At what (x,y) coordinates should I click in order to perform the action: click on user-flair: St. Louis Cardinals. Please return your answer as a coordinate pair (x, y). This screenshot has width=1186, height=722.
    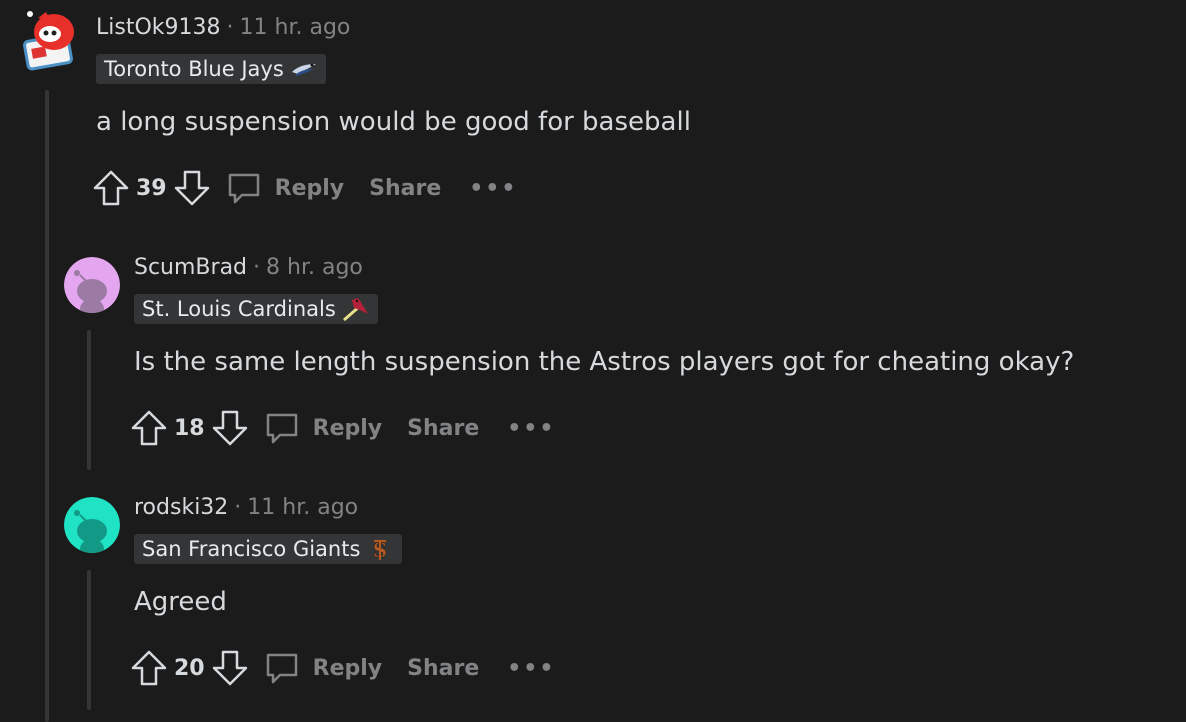
    Looking at the image, I should click on (256, 309).